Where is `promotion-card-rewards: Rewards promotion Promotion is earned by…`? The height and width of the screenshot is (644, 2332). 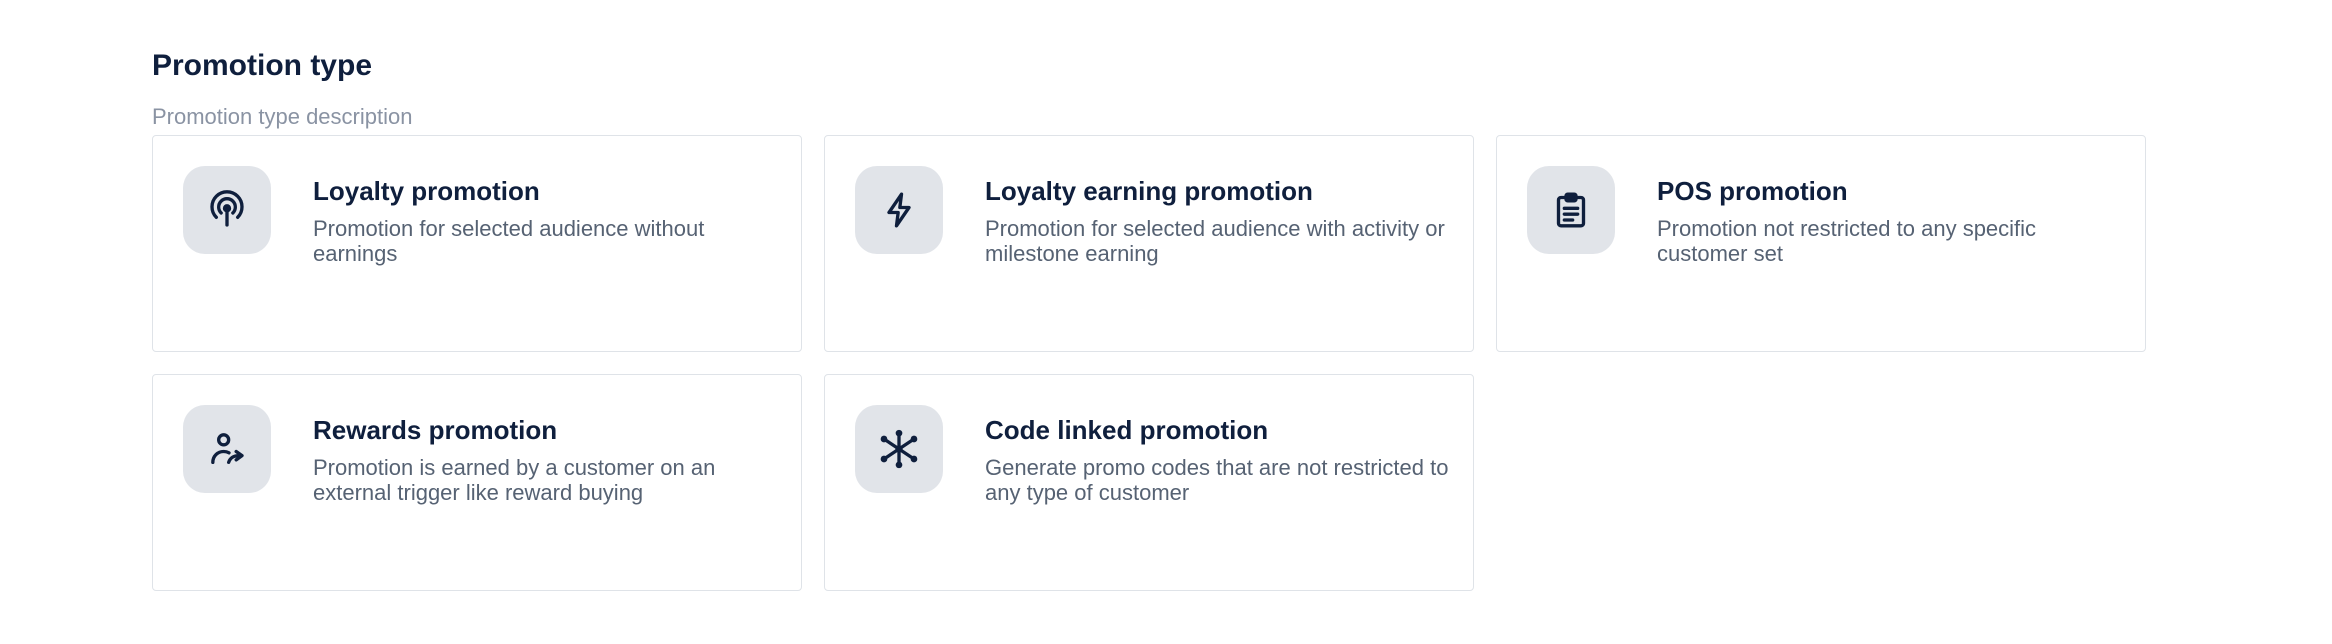
promotion-card-rewards: Rewards promotion Promotion is earned by… is located at coordinates (477, 482).